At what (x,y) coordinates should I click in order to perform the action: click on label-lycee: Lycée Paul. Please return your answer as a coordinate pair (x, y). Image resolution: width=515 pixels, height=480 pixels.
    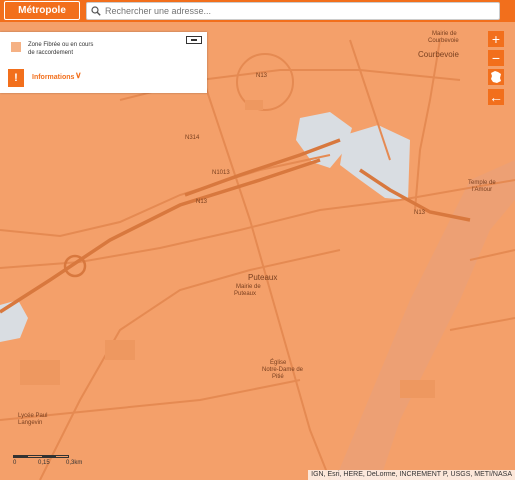
    Looking at the image, I should click on (33, 416).